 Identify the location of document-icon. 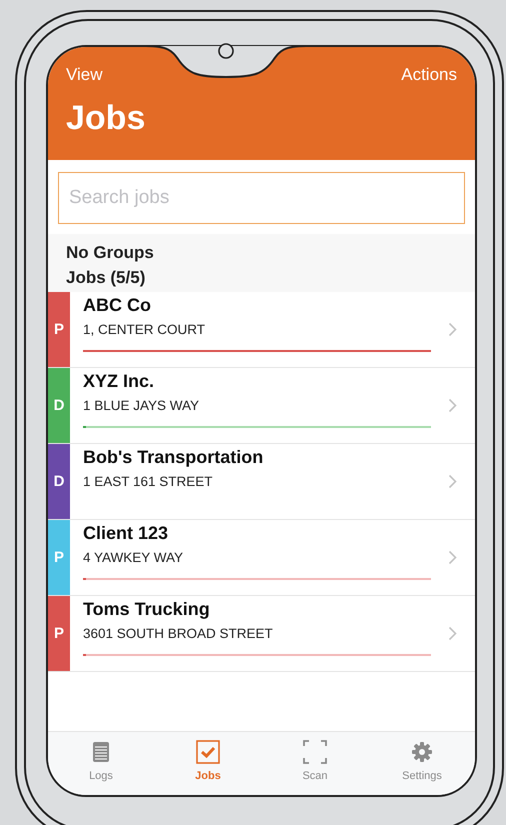
(101, 752).